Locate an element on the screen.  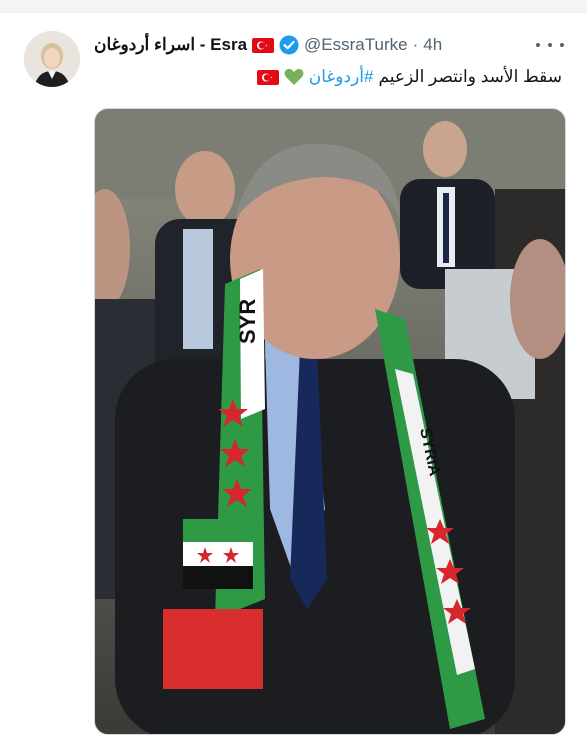
tweet-text: سقط الأسد وانتصر الزعيم #أردوغان is located at coordinates (409, 77).